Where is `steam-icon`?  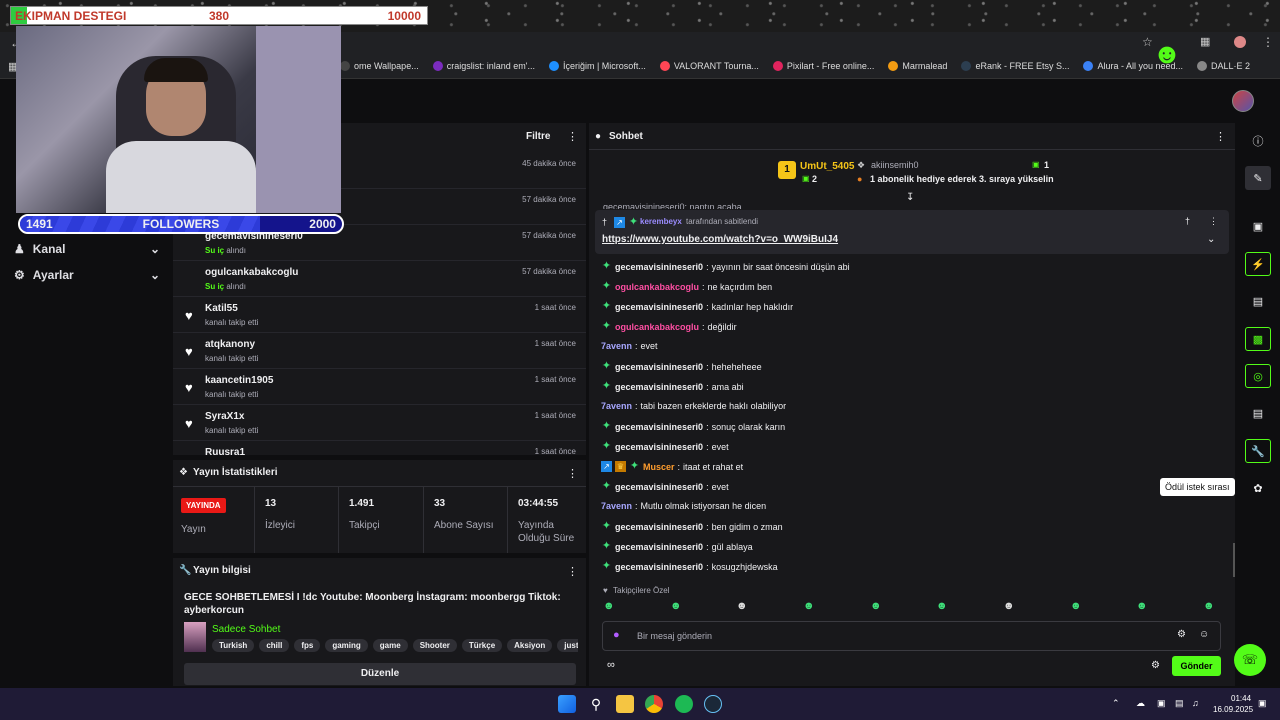 steam-icon is located at coordinates (713, 704).